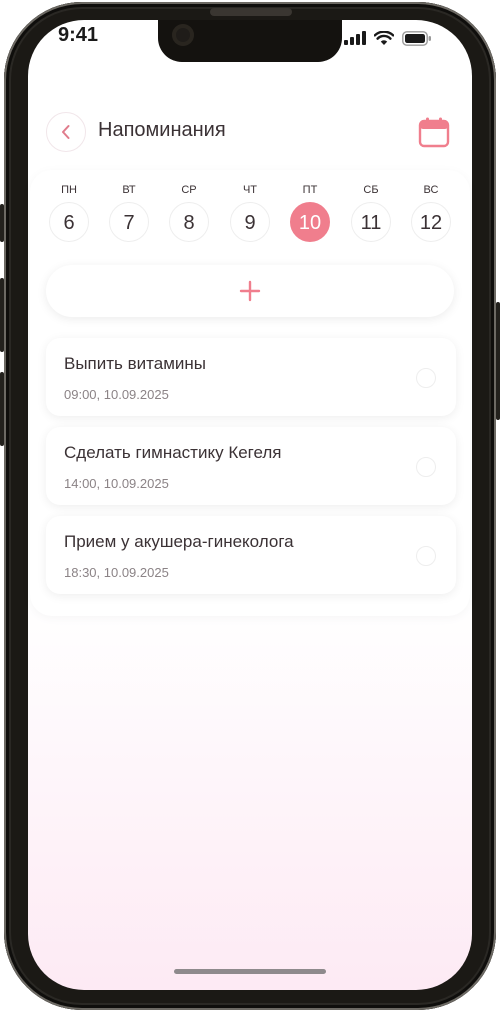  I want to click on signal-icon, so click(355, 38).